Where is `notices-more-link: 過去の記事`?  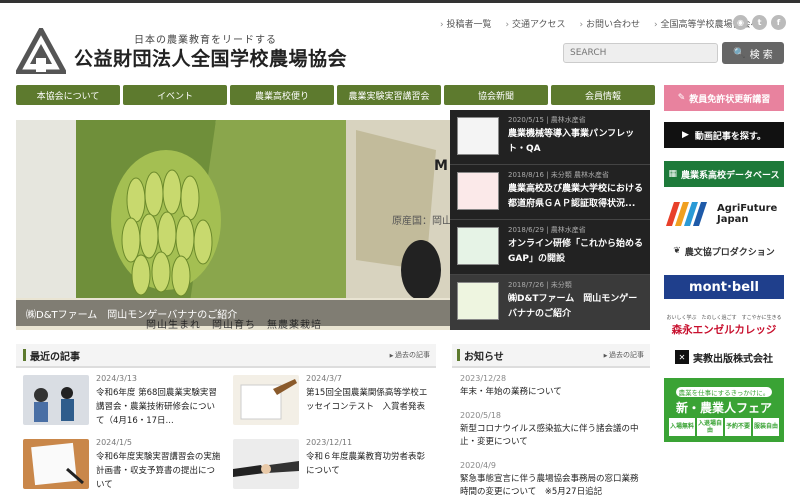
notices-more-link: 過去の記事 is located at coordinates (624, 355).